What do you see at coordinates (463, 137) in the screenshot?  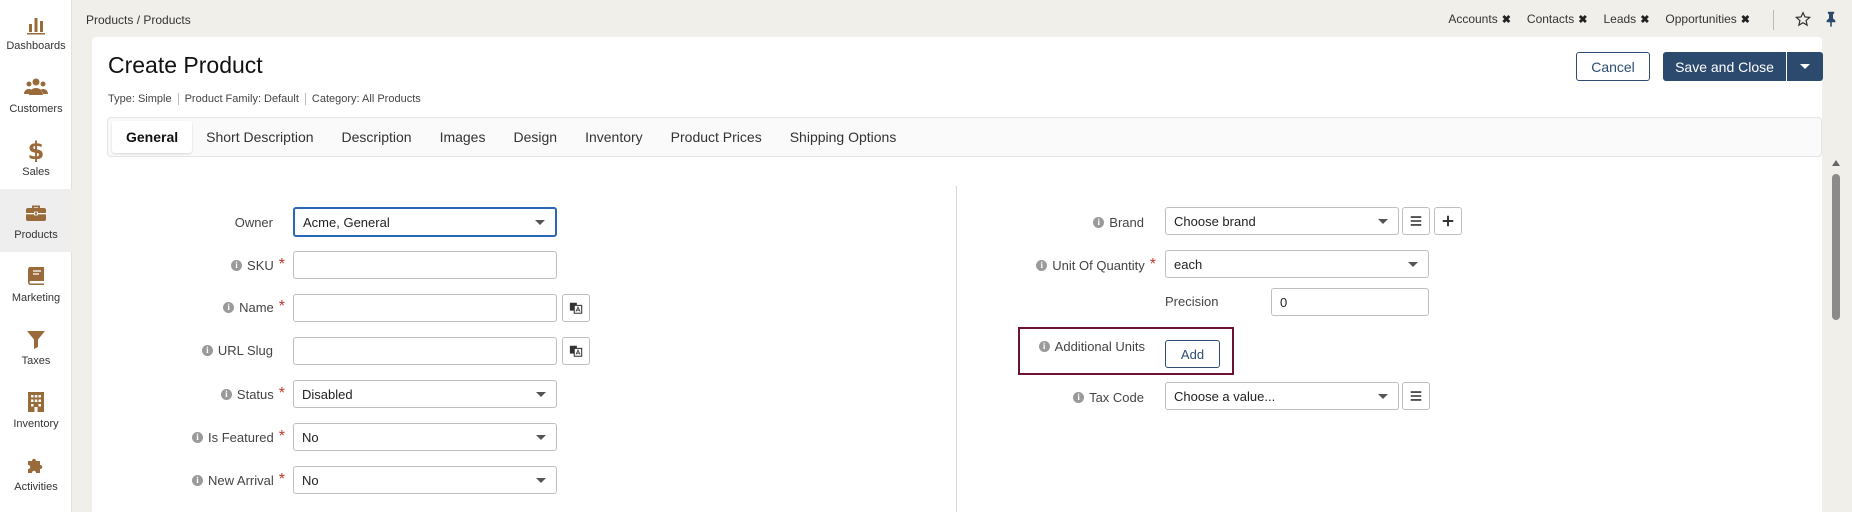 I see `tab-images: Images` at bounding box center [463, 137].